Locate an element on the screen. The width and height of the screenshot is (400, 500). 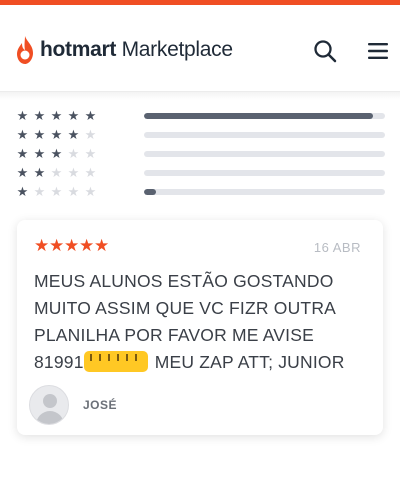
search-icon is located at coordinates (325, 51).